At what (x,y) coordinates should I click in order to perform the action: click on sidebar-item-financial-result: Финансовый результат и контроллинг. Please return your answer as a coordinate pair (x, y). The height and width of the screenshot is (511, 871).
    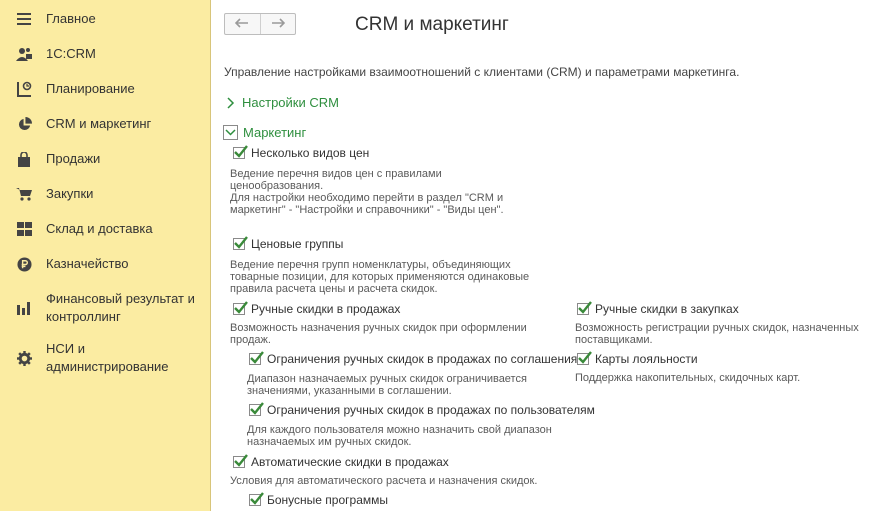
    Looking at the image, I should click on (105, 308).